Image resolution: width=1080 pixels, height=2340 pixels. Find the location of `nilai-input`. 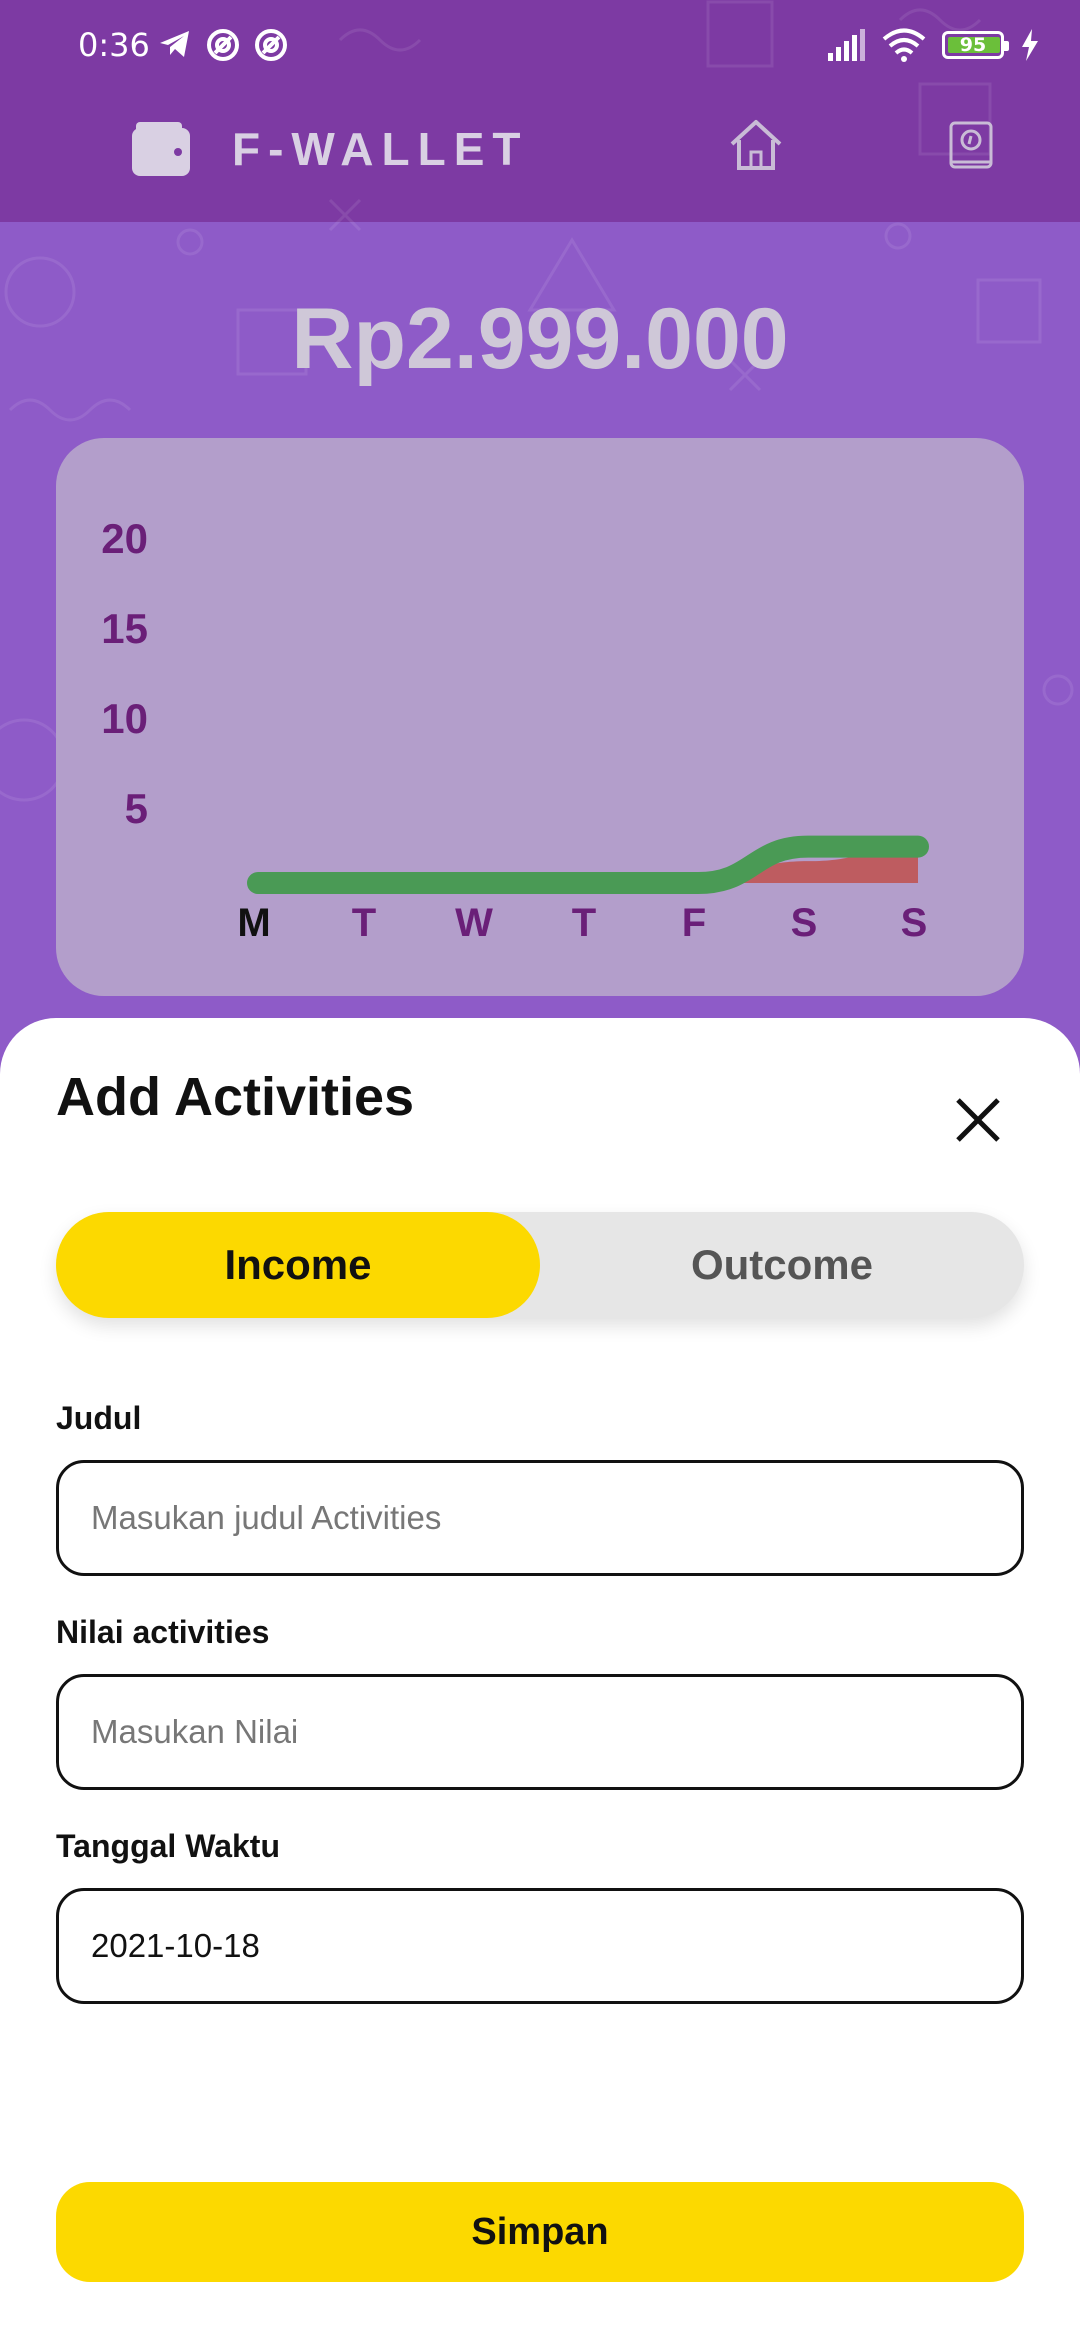

nilai-input is located at coordinates (540, 1732).